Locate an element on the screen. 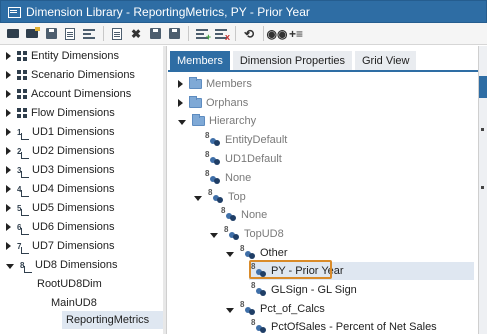 Image resolution: width=487 pixels, height=334 pixels. open-folder-icon is located at coordinates (32, 34).